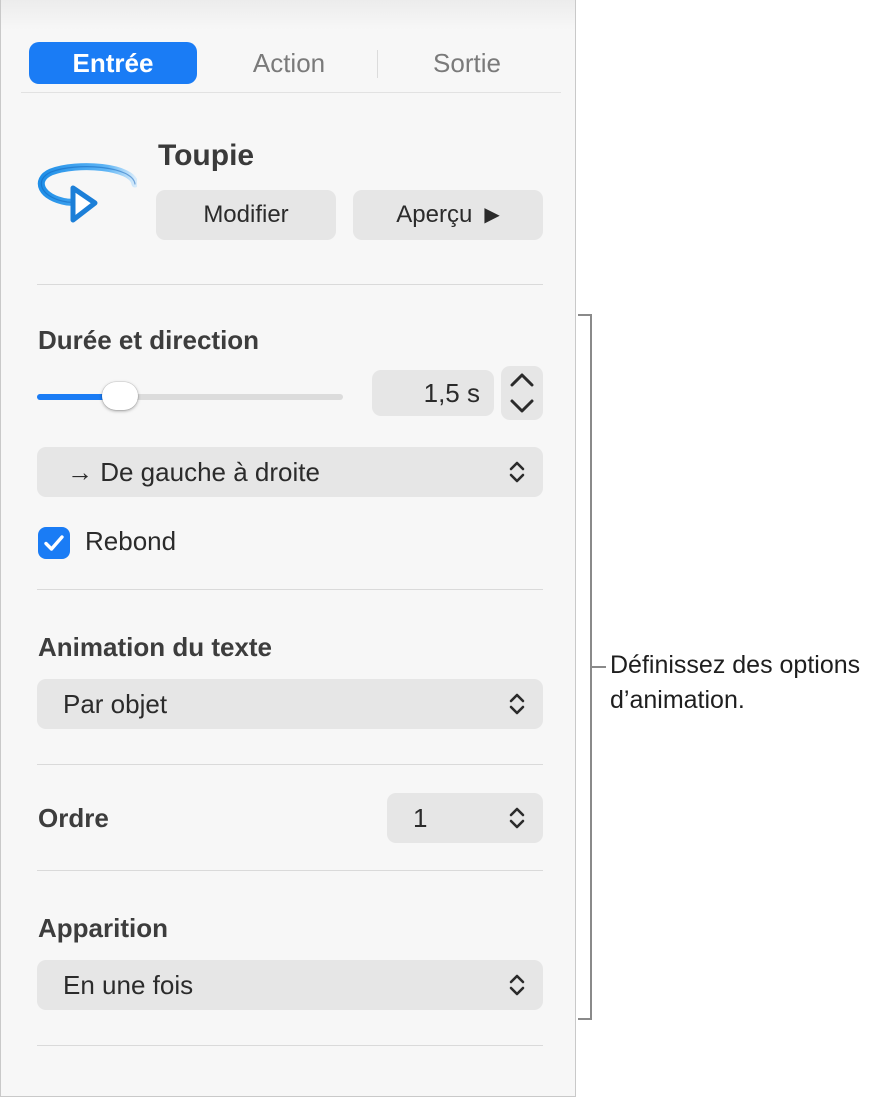 This screenshot has width=872, height=1099. I want to click on modify-button: Modifier, so click(246, 215).